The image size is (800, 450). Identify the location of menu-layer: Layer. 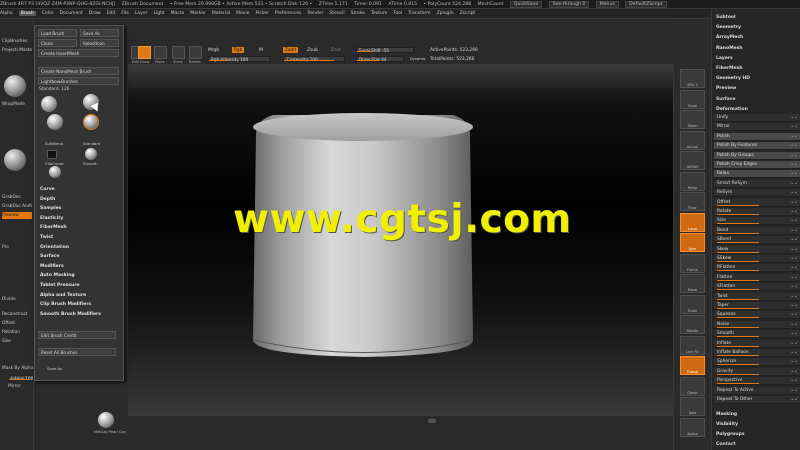
(141, 13).